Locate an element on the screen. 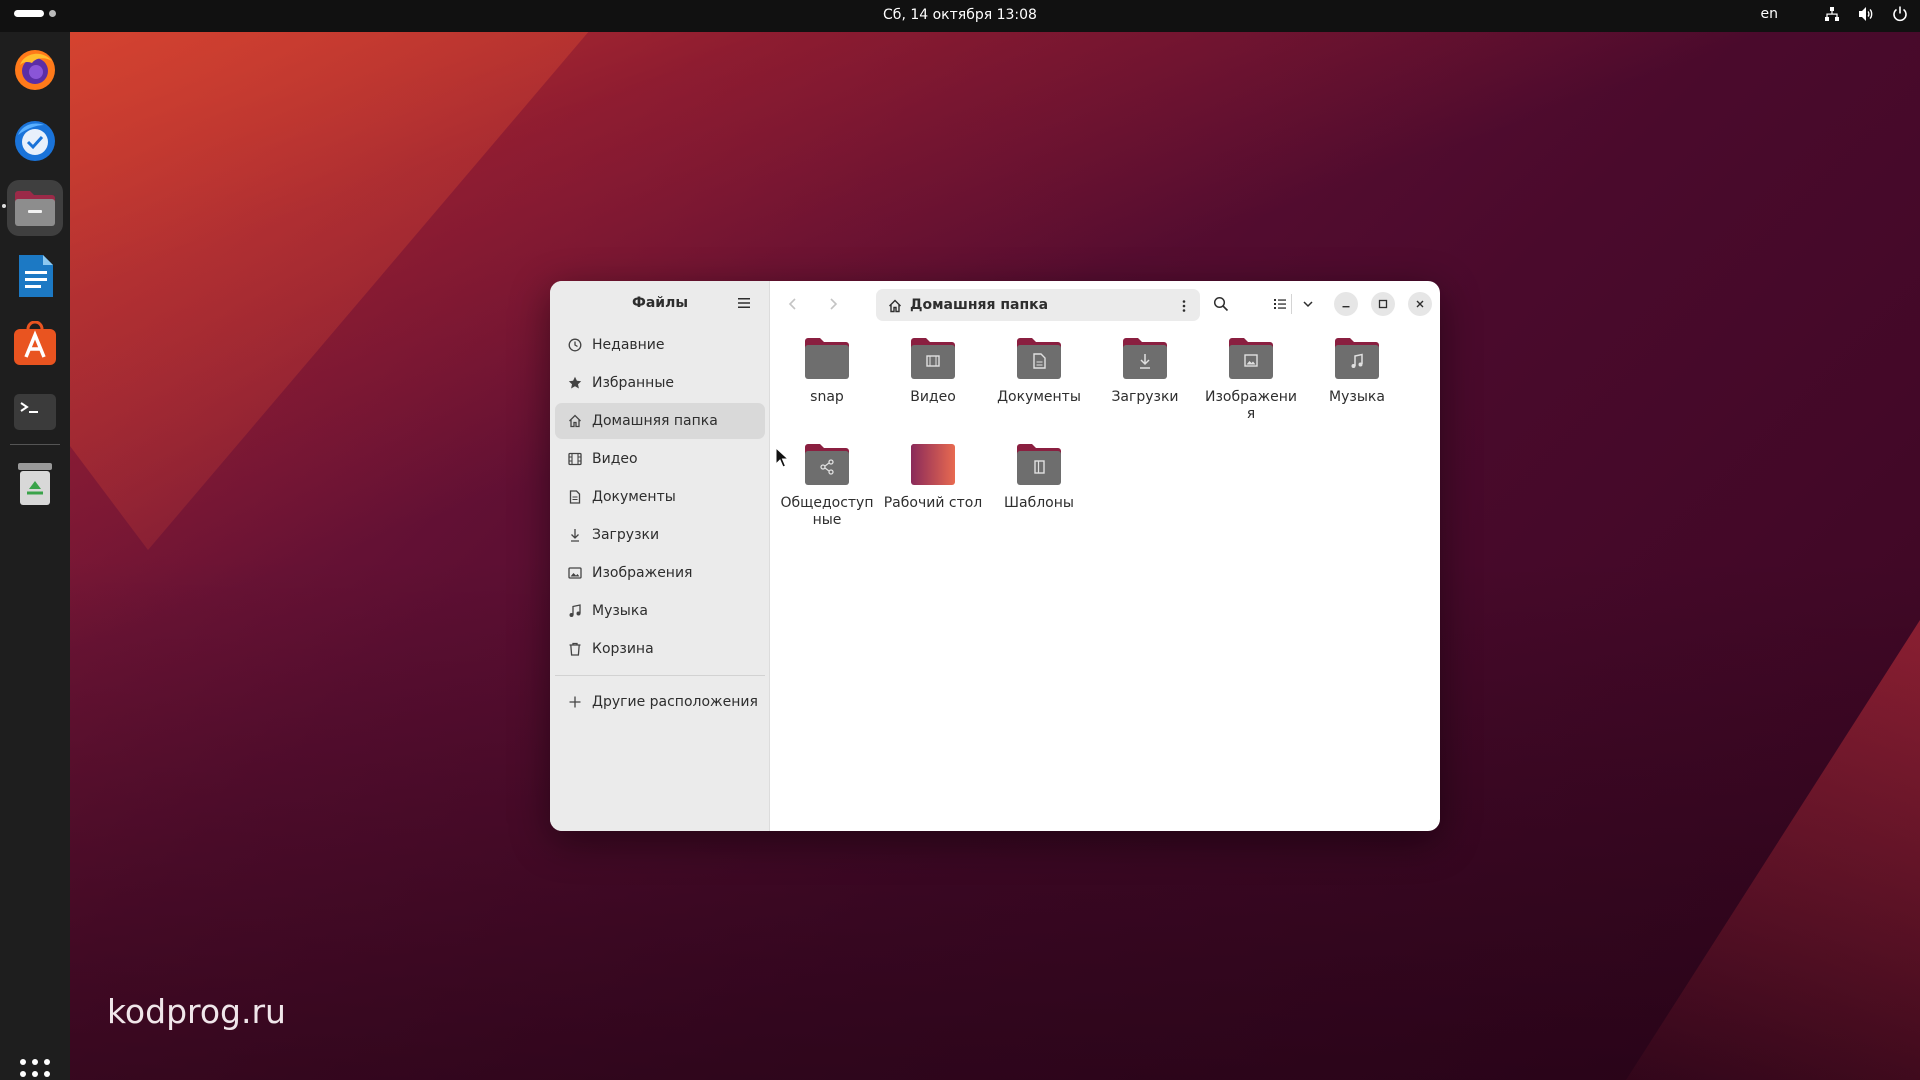 The height and width of the screenshot is (1080, 1920). file-label: Музыка is located at coordinates (1357, 397).